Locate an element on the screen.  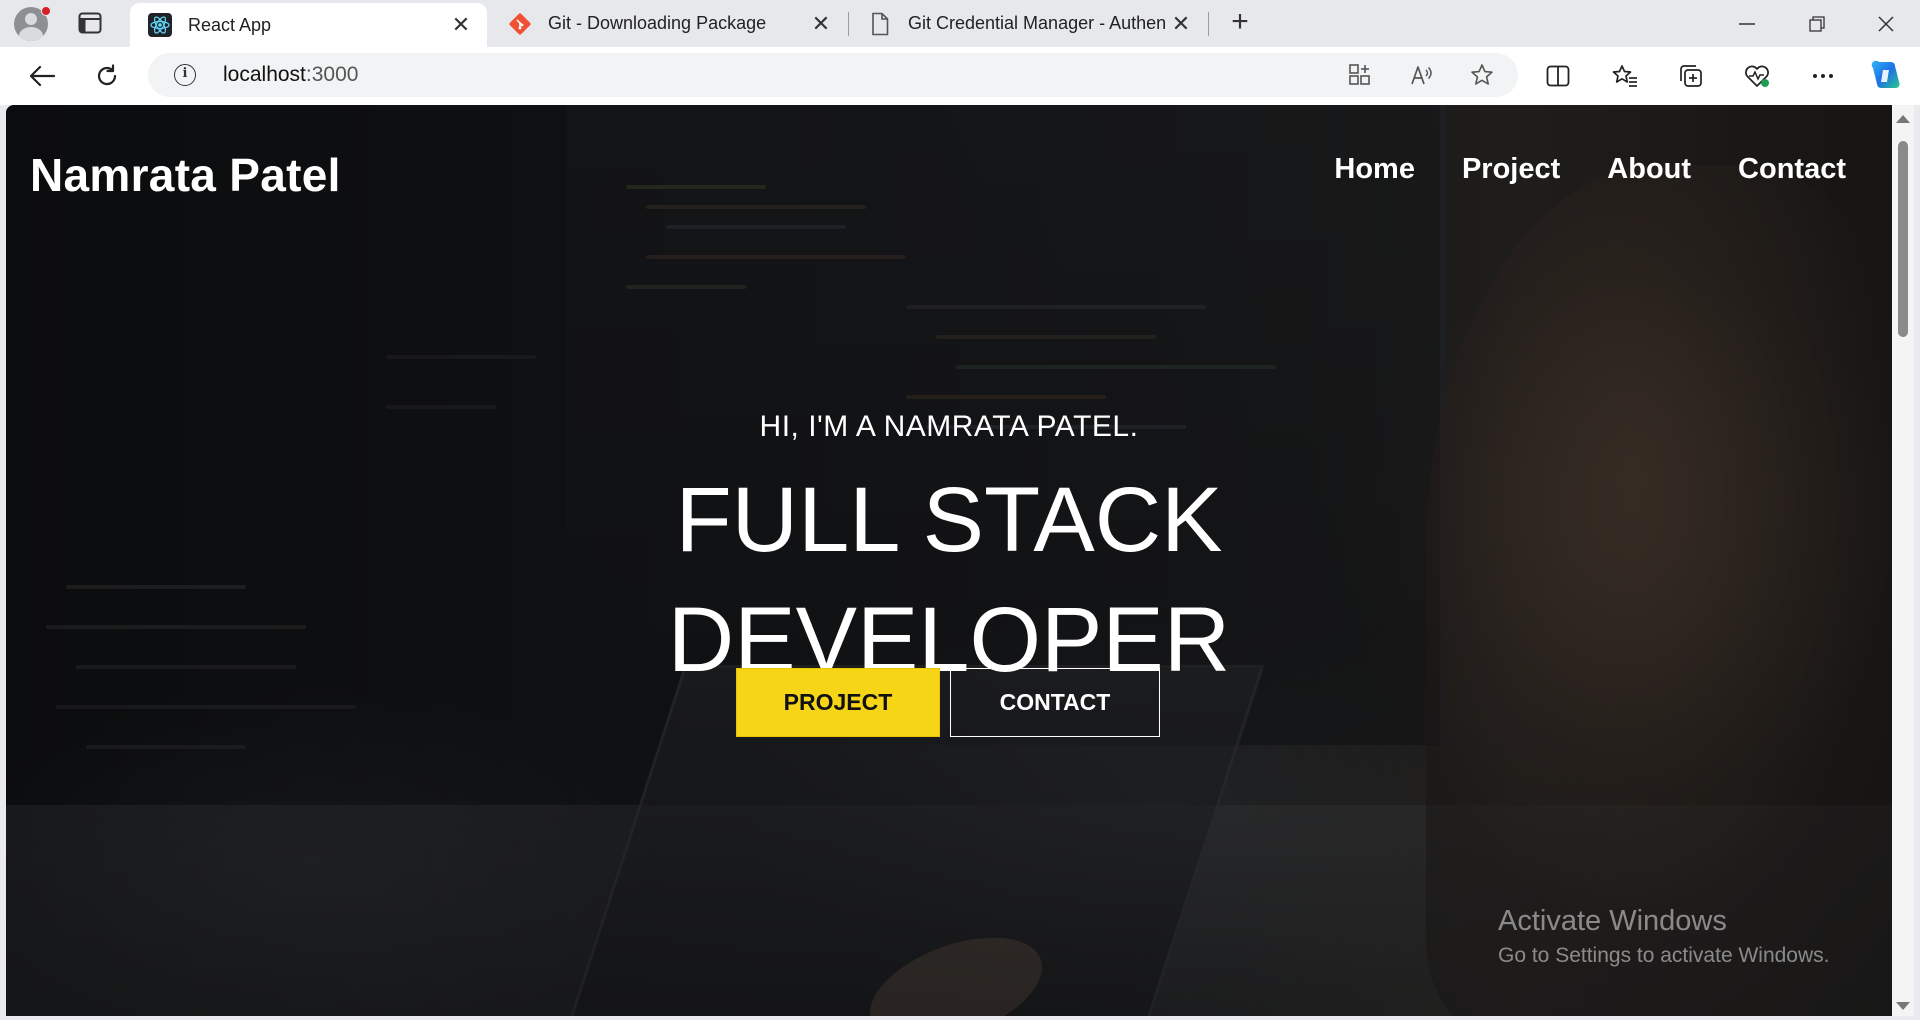
contact-button: CONTACT is located at coordinates (1055, 702).